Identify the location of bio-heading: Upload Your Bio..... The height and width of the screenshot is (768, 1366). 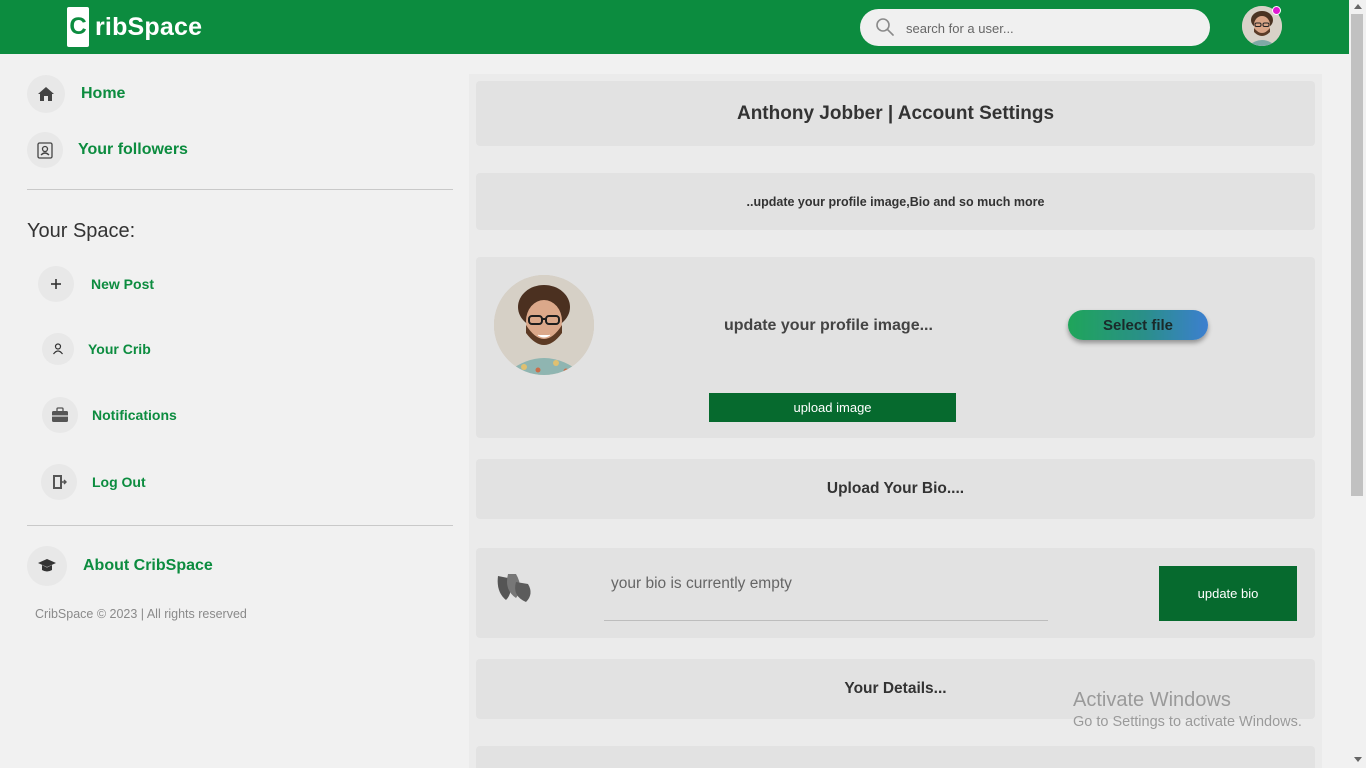
(895, 488).